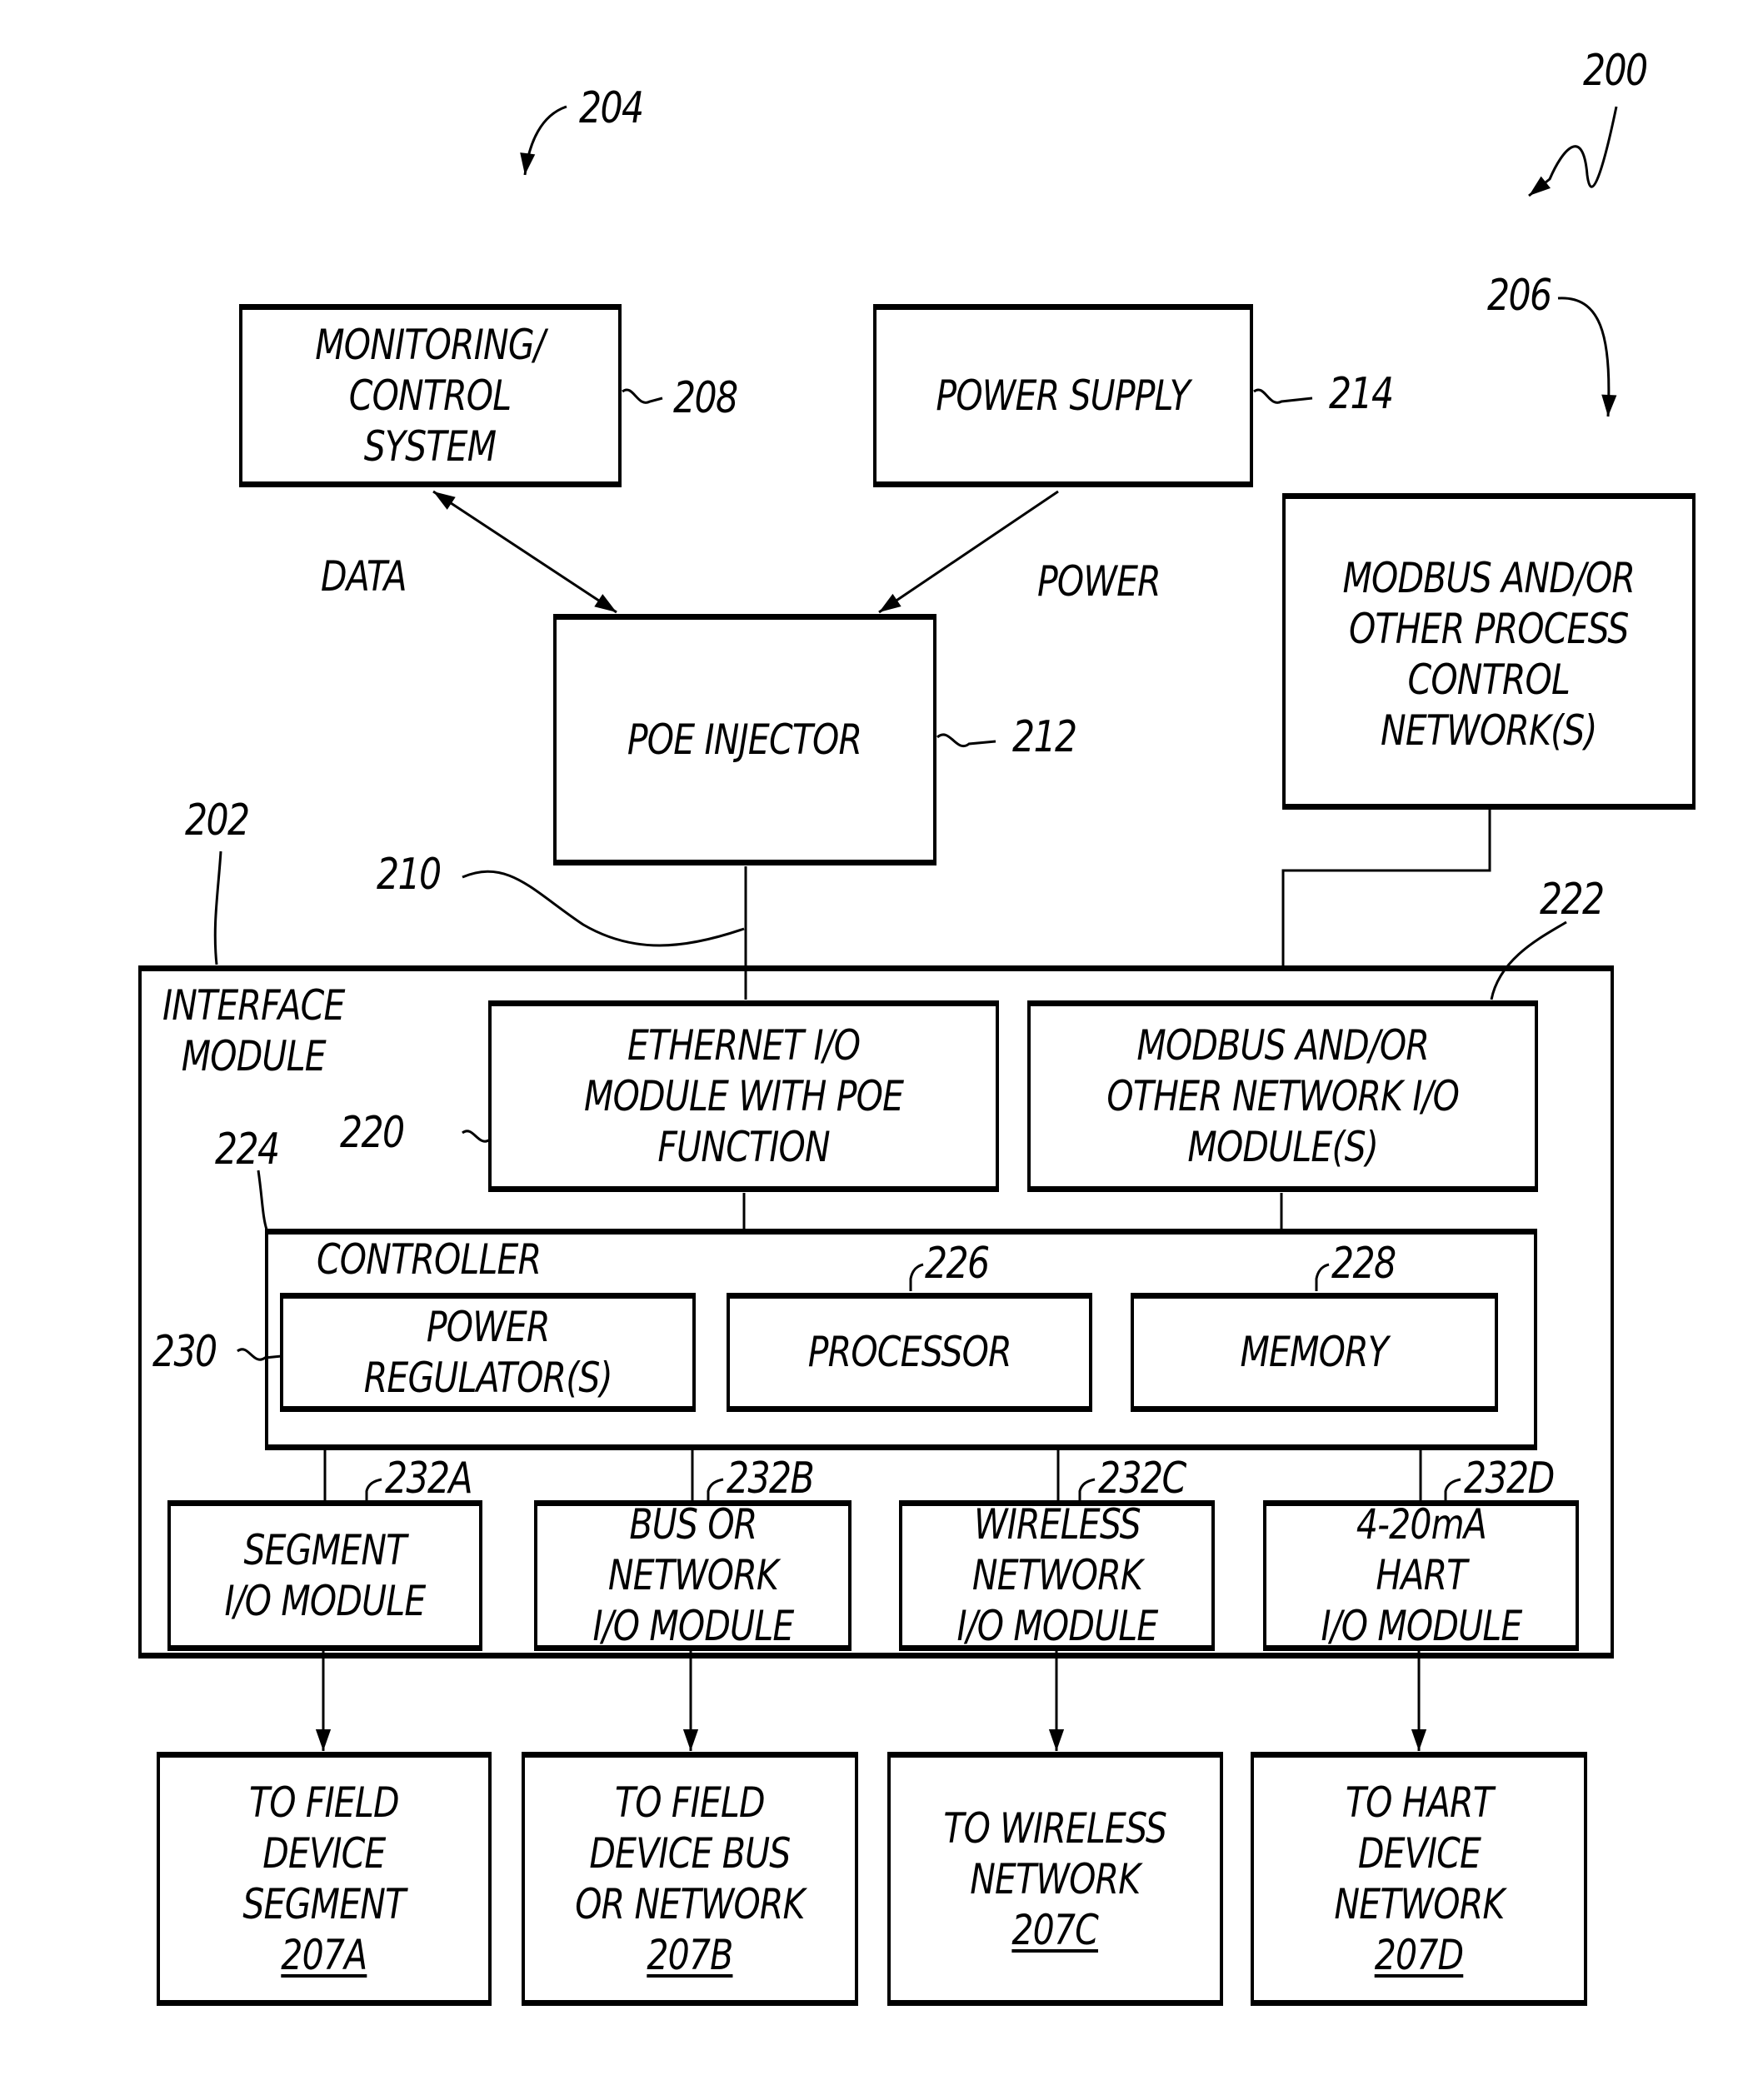  What do you see at coordinates (429, 1259) in the screenshot?
I see `controller-label: CONTROLLER` at bounding box center [429, 1259].